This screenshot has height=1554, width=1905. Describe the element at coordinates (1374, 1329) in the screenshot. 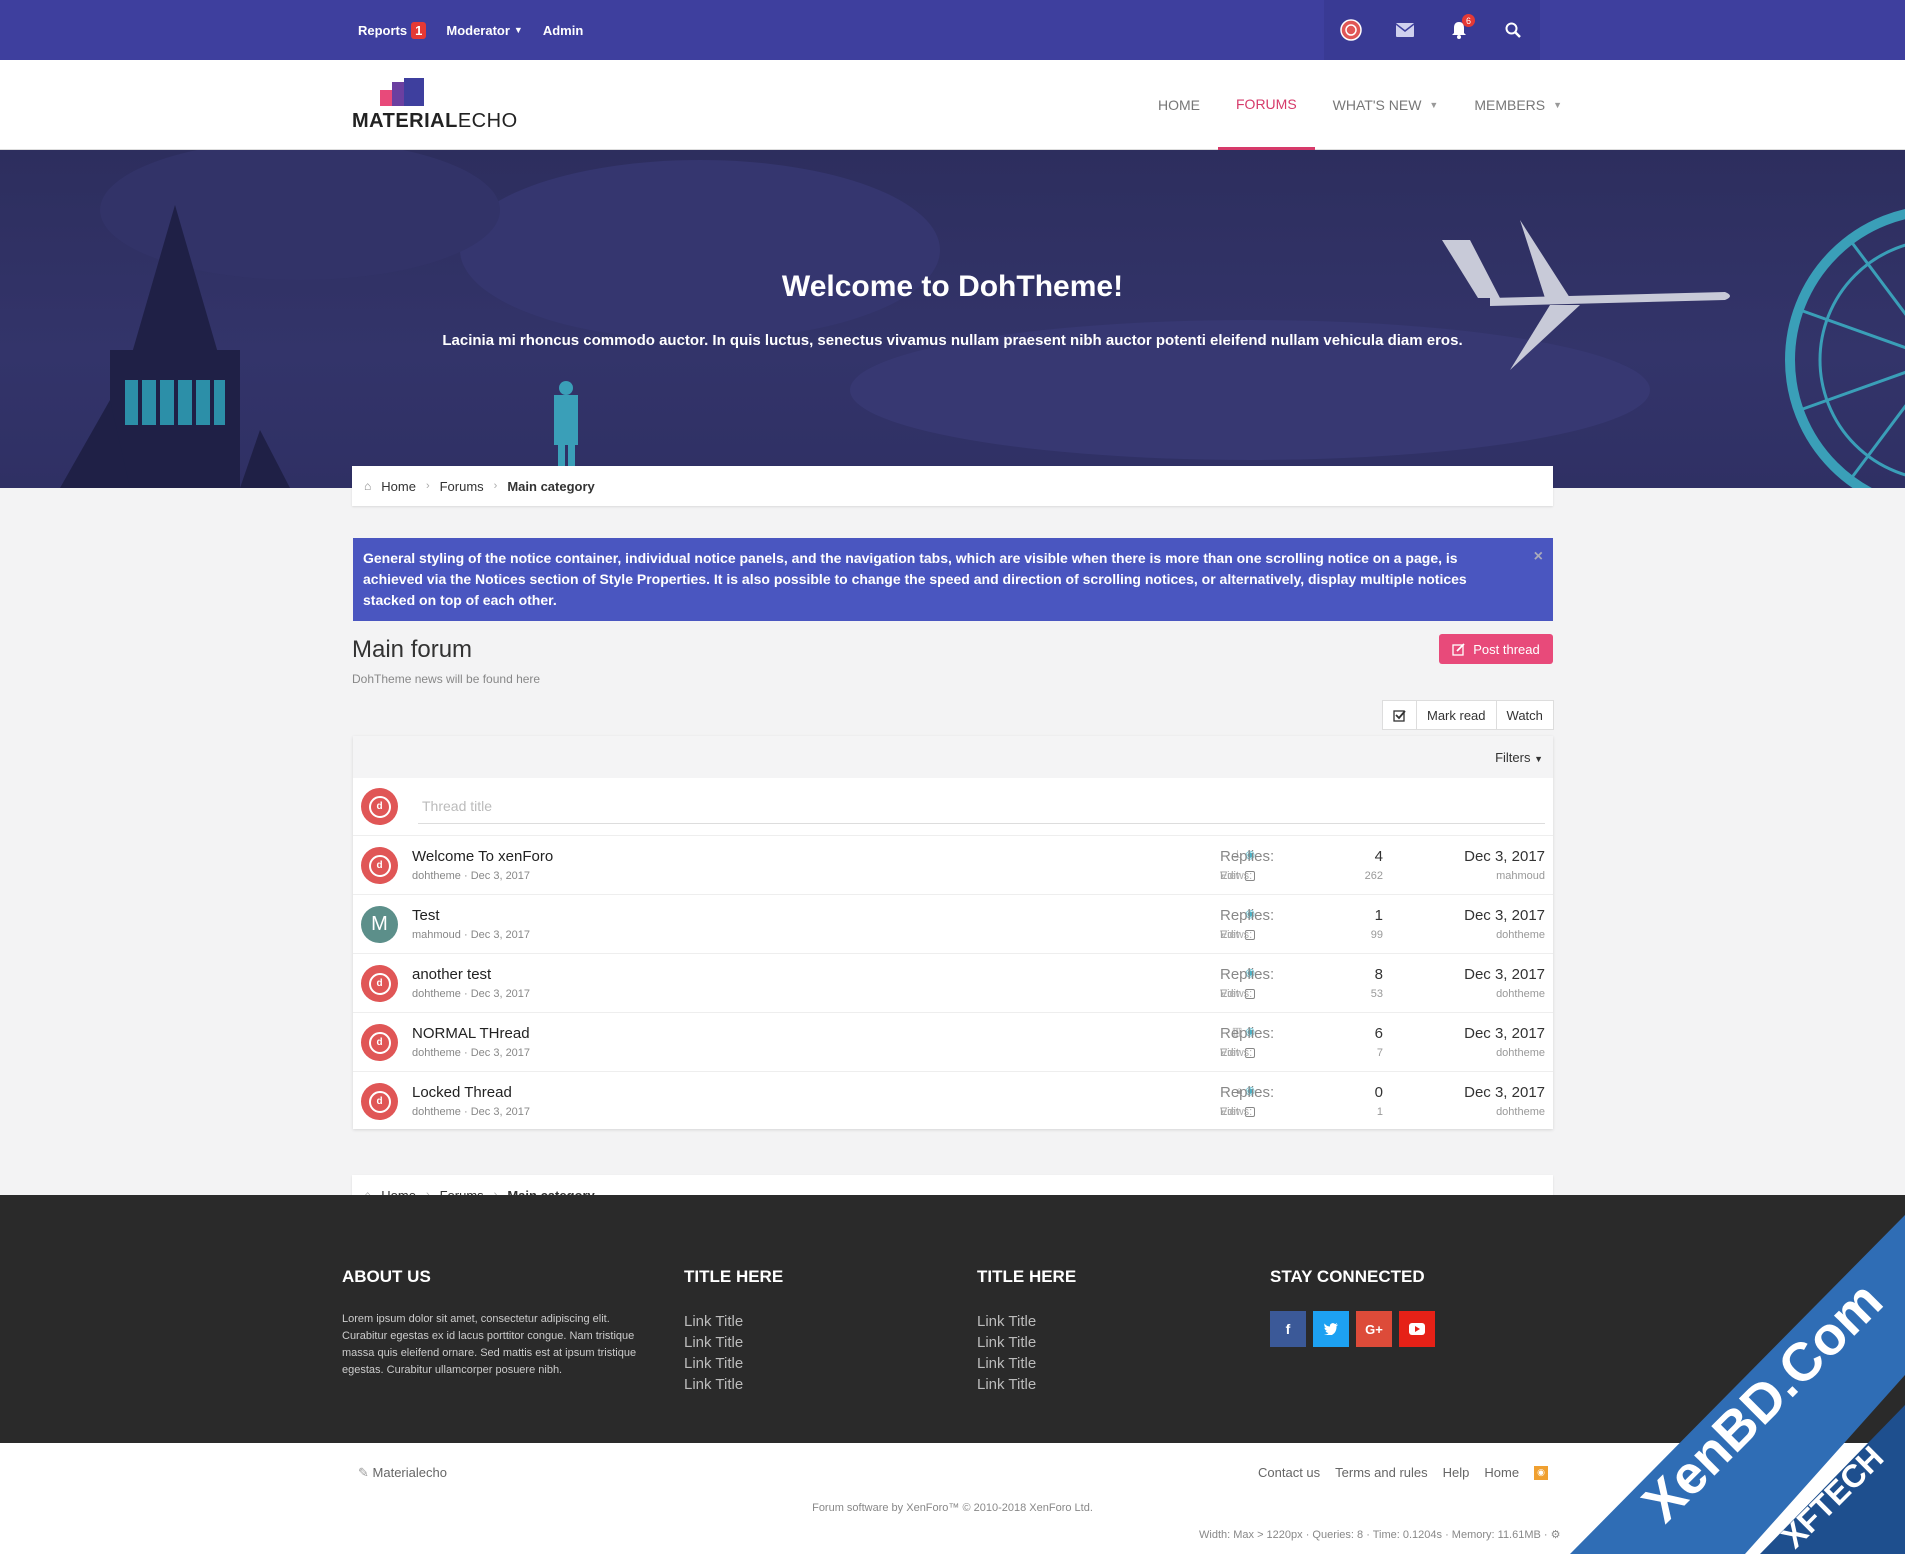

I see `google-plus-icon: G+` at that location.